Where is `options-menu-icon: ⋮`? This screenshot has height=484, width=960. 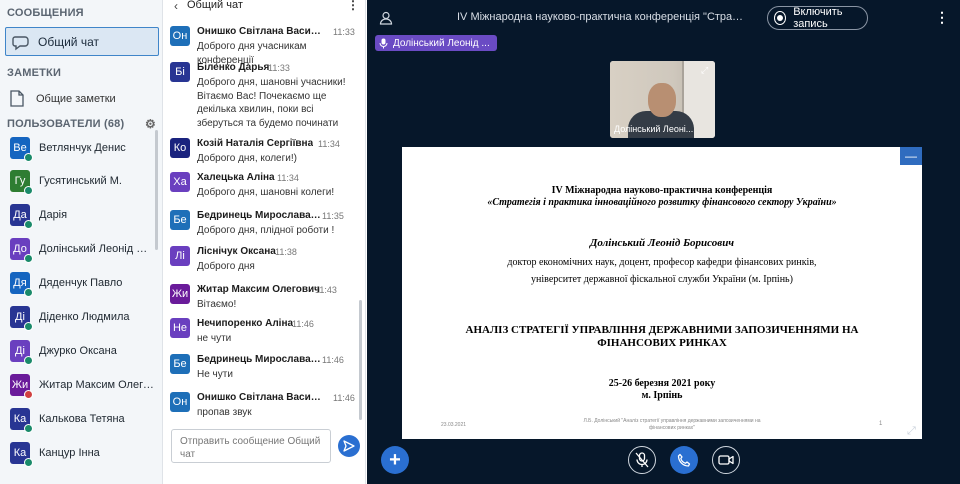 options-menu-icon: ⋮ is located at coordinates (942, 17).